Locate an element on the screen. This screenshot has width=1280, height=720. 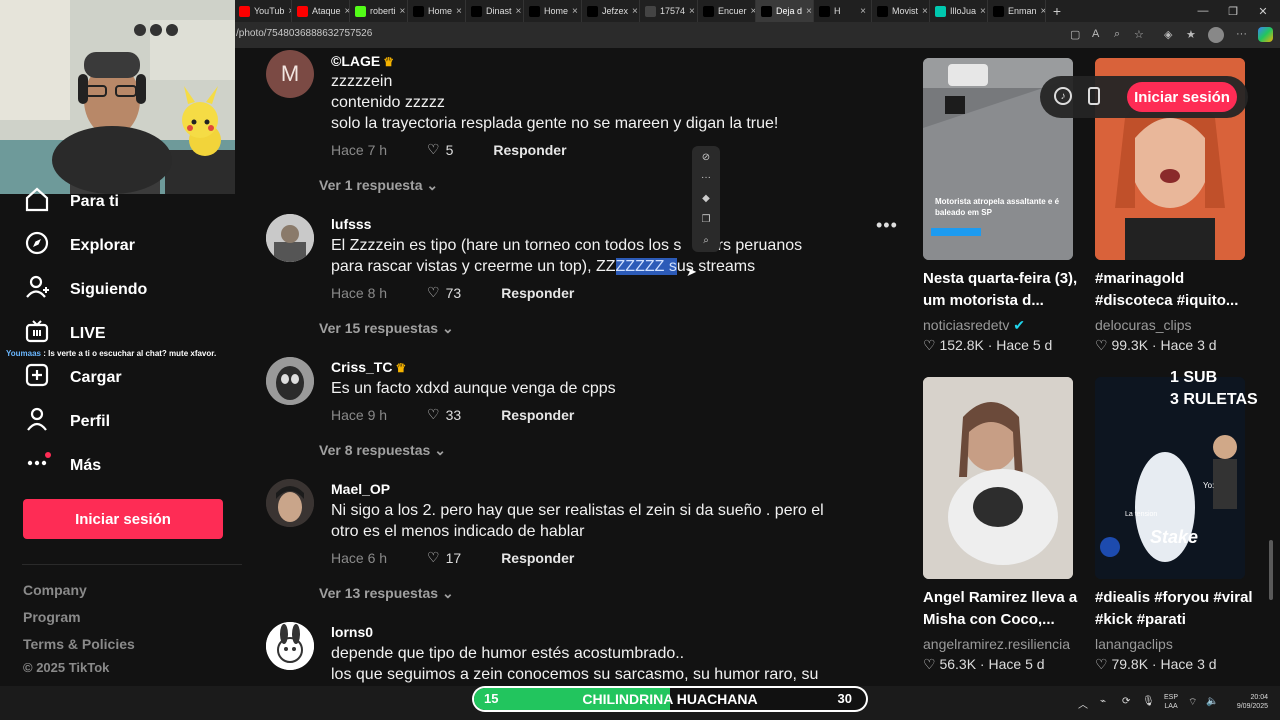
volume-icon: 🔈 is located at coordinates (1212, 701).